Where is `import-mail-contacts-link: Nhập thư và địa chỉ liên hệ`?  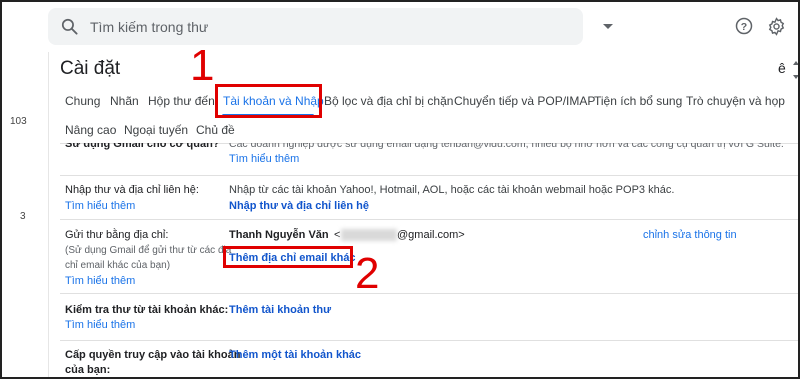
import-mail-contacts-link: Nhập thư và địa chỉ liên hệ is located at coordinates (299, 206).